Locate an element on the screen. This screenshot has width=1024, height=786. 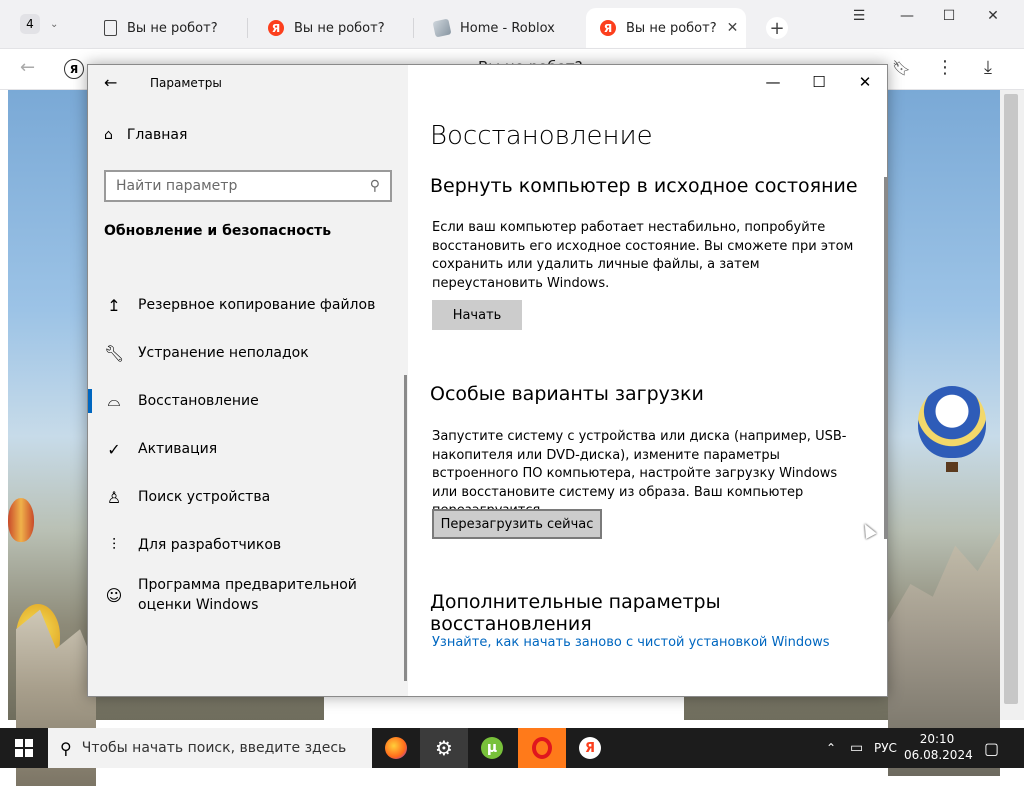
tab-count: 4 is located at coordinates (30, 24).